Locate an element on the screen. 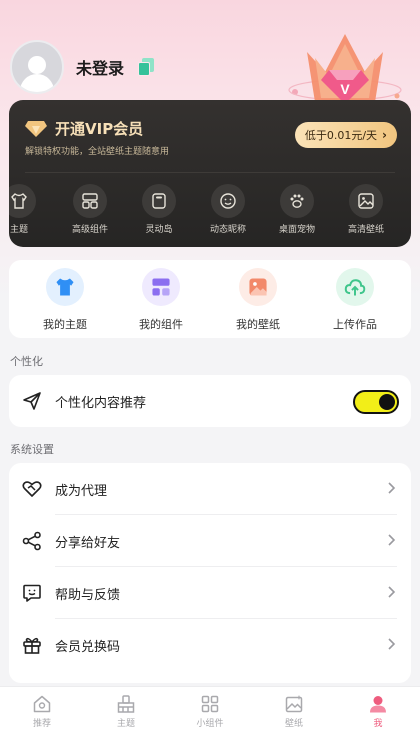 This screenshot has height=733, width=420. chevron-right-icon: › is located at coordinates (384, 135).